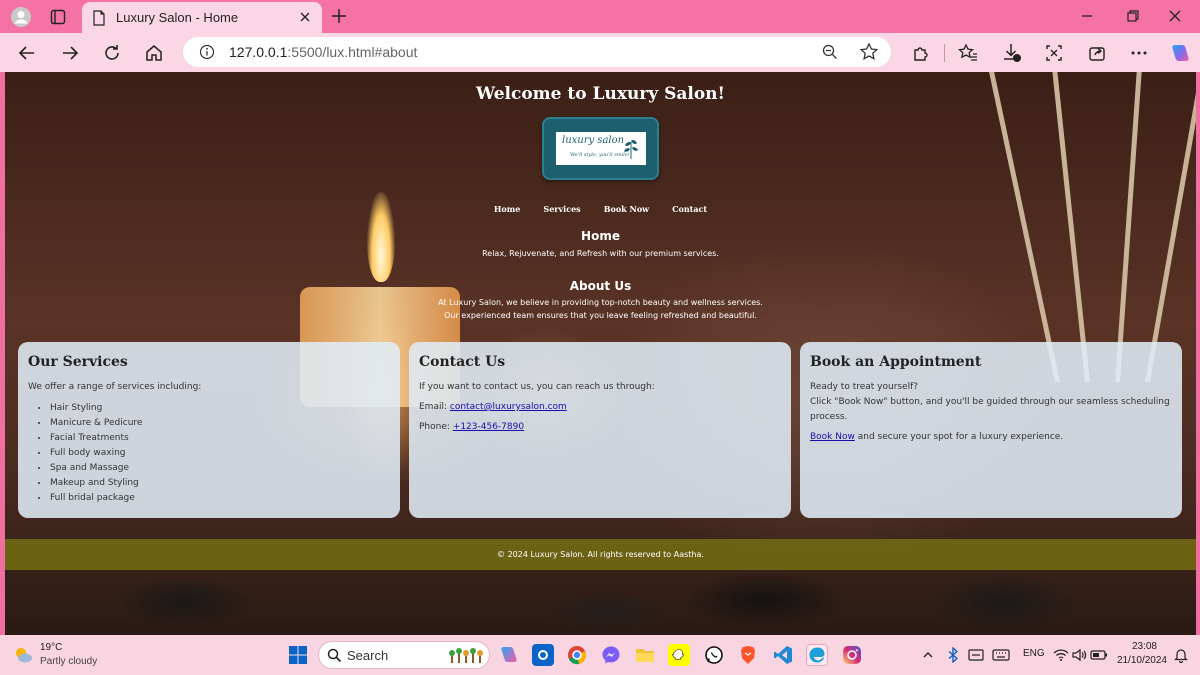 The image size is (1200, 675). What do you see at coordinates (23, 655) in the screenshot?
I see `weather-icon` at bounding box center [23, 655].